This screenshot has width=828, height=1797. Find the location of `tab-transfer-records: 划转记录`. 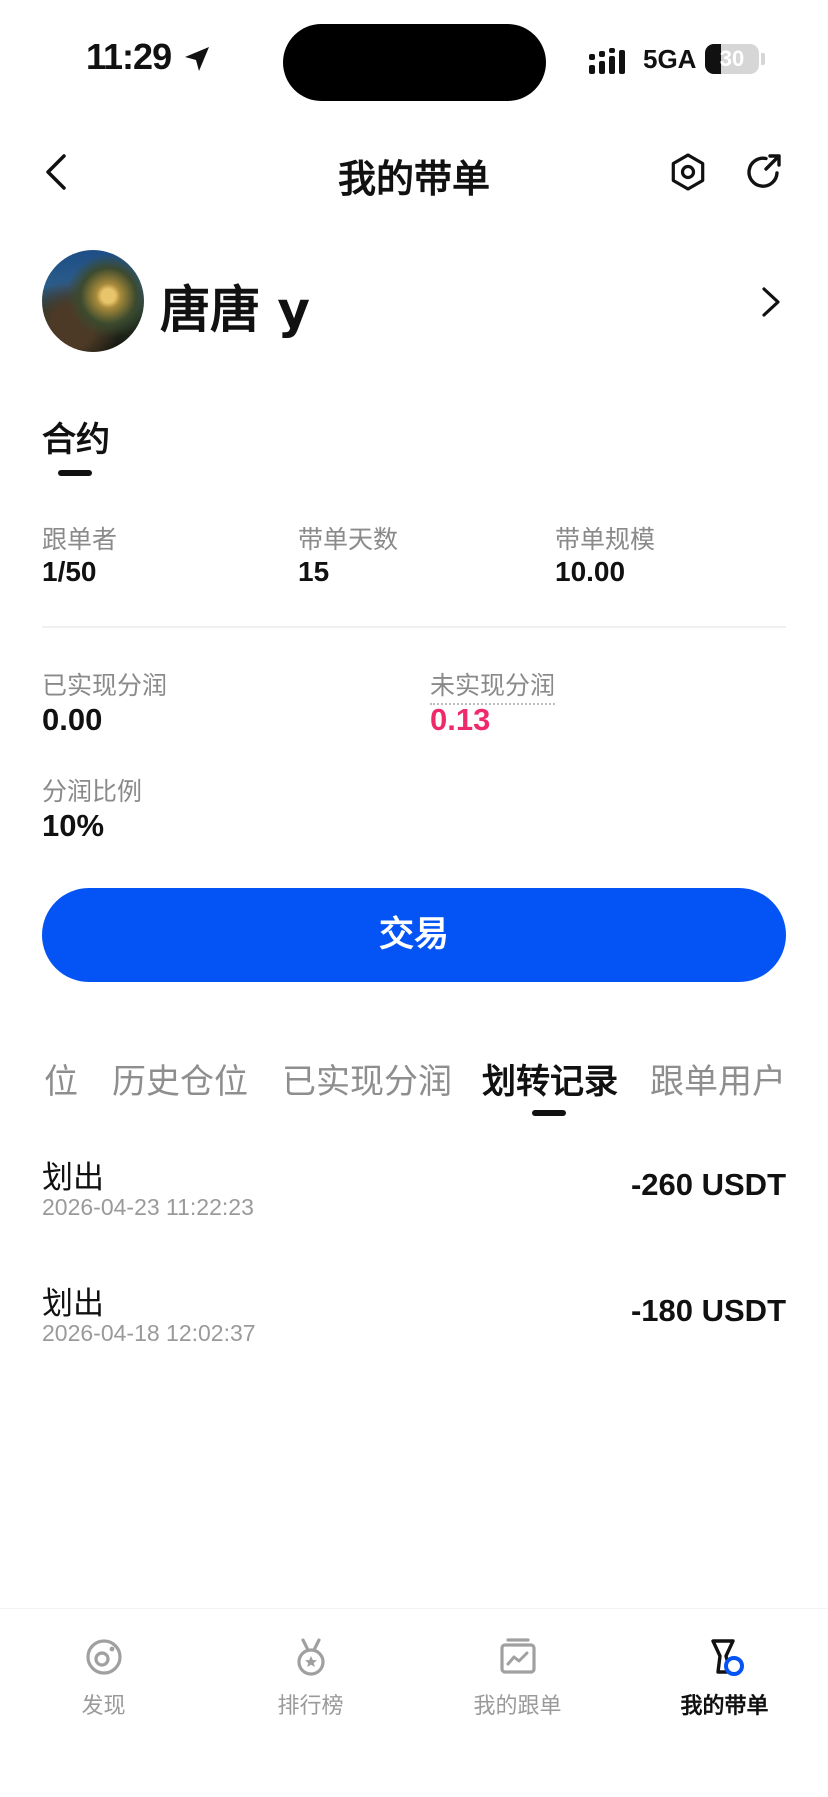

tab-transfer-records: 划转记录 is located at coordinates (550, 1078).